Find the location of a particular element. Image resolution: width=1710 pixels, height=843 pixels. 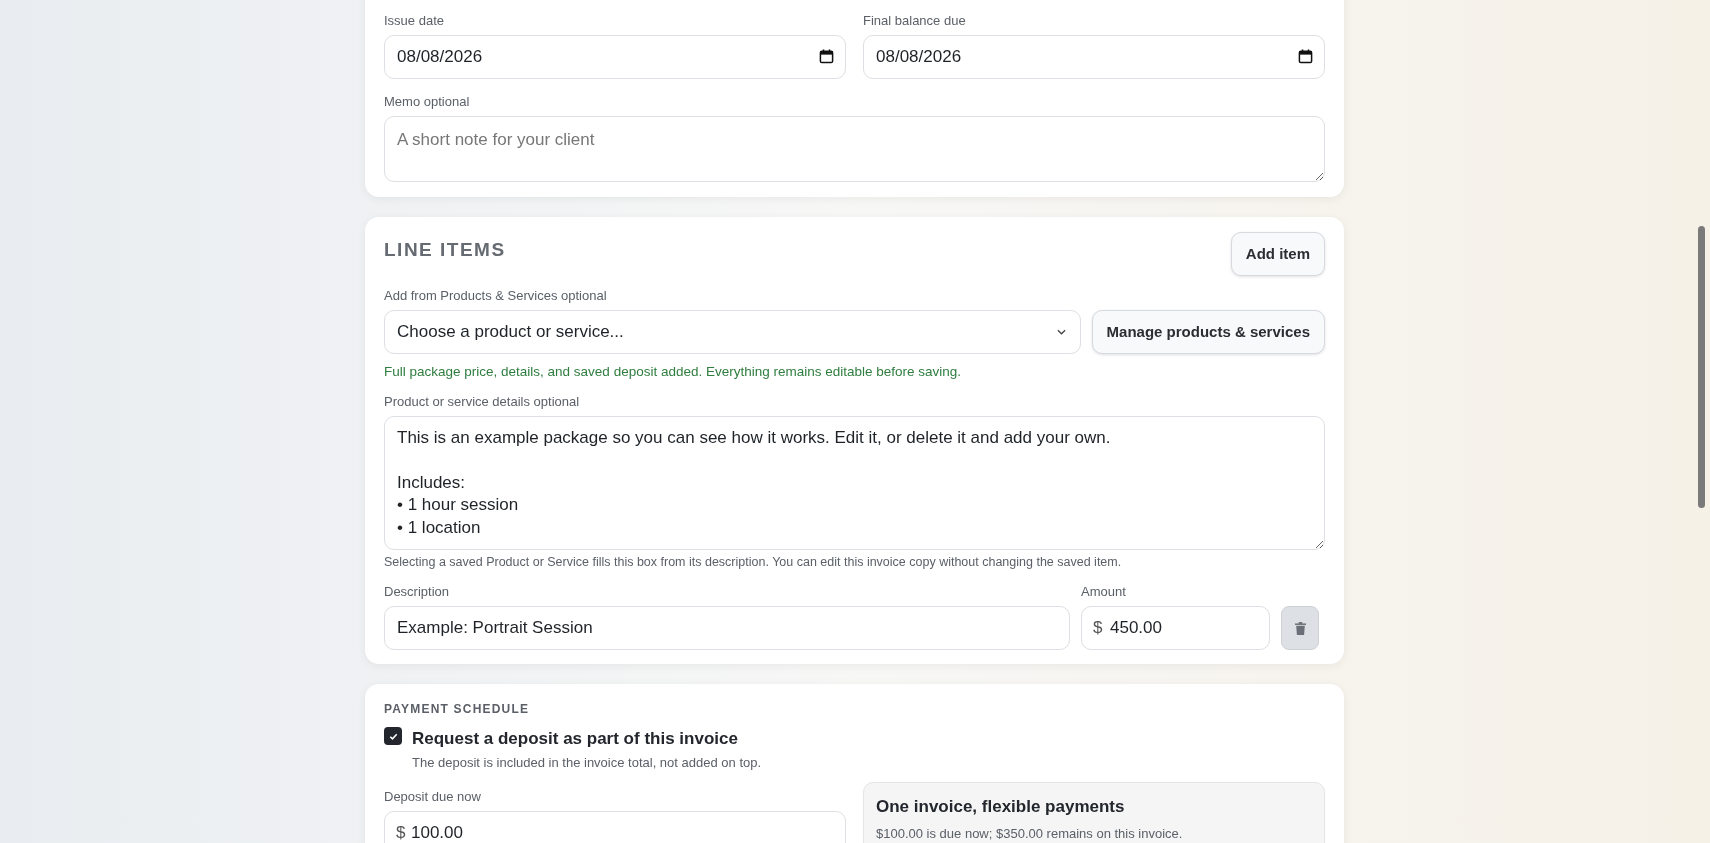

manage-products-button: Manage products & services is located at coordinates (1208, 332).